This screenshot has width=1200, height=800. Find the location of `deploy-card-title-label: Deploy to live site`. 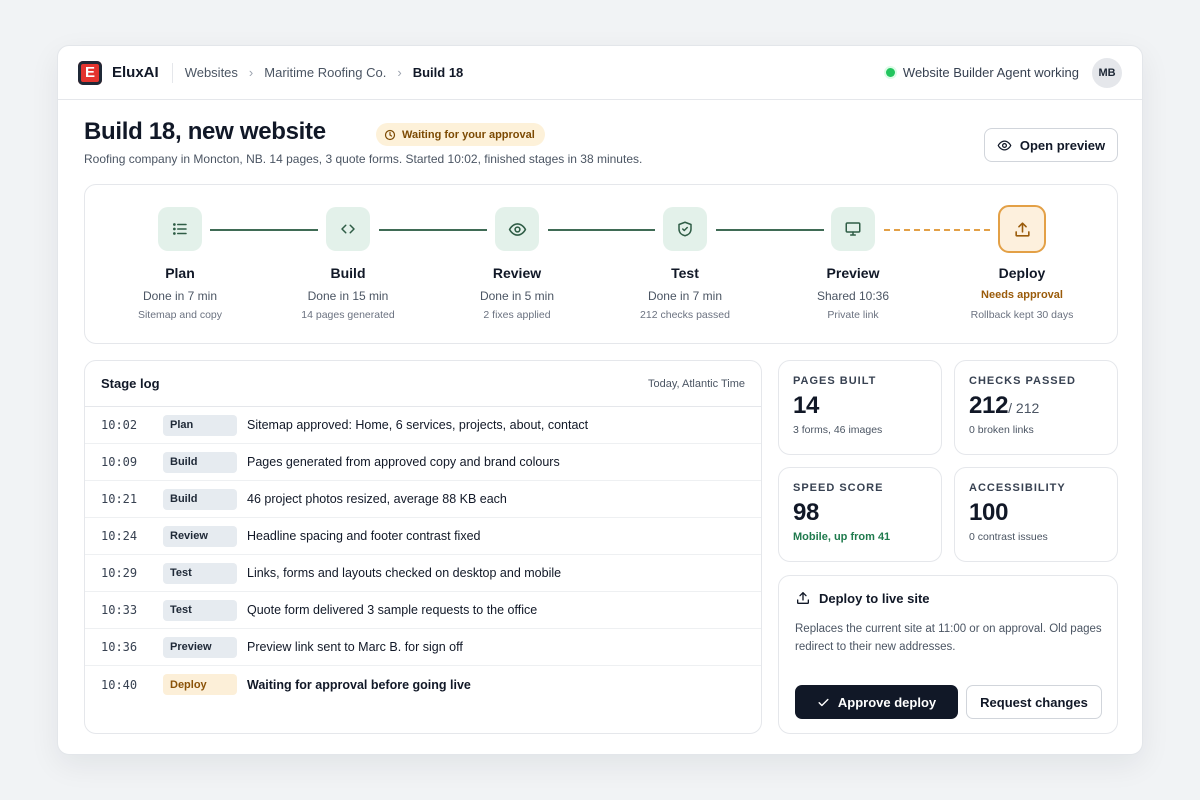

deploy-card-title-label: Deploy to live site is located at coordinates (874, 598).